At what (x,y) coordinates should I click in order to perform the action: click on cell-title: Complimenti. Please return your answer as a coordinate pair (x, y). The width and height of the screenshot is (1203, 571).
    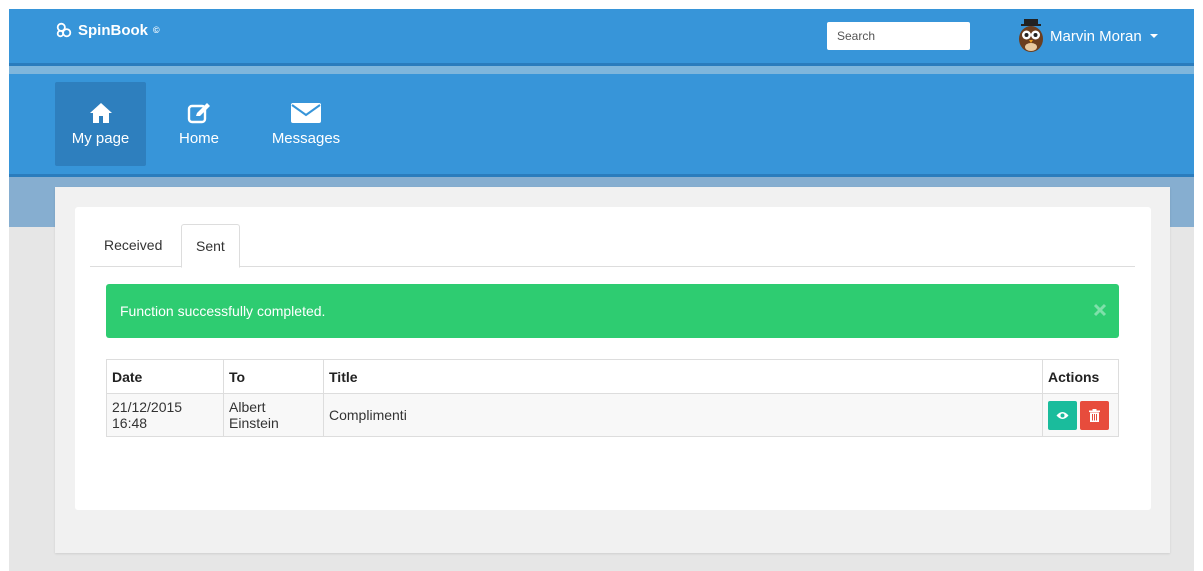
    Looking at the image, I should click on (683, 415).